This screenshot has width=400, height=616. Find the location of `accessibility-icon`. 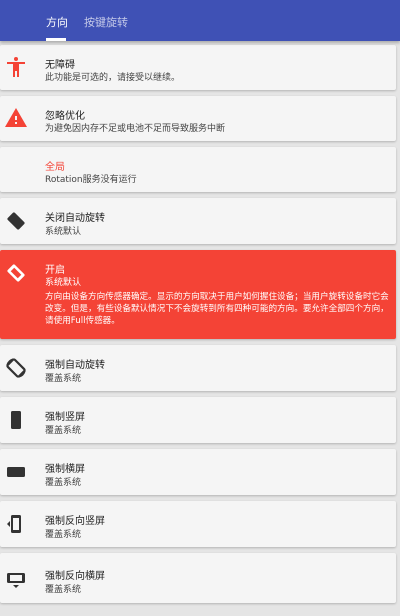

accessibility-icon is located at coordinates (16, 67).